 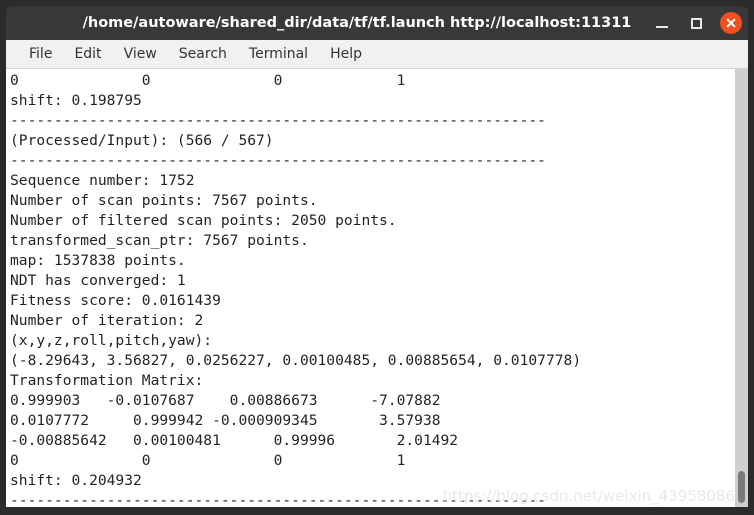 I want to click on terminal-line: NDT has converged: 1, so click(x=98, y=280).